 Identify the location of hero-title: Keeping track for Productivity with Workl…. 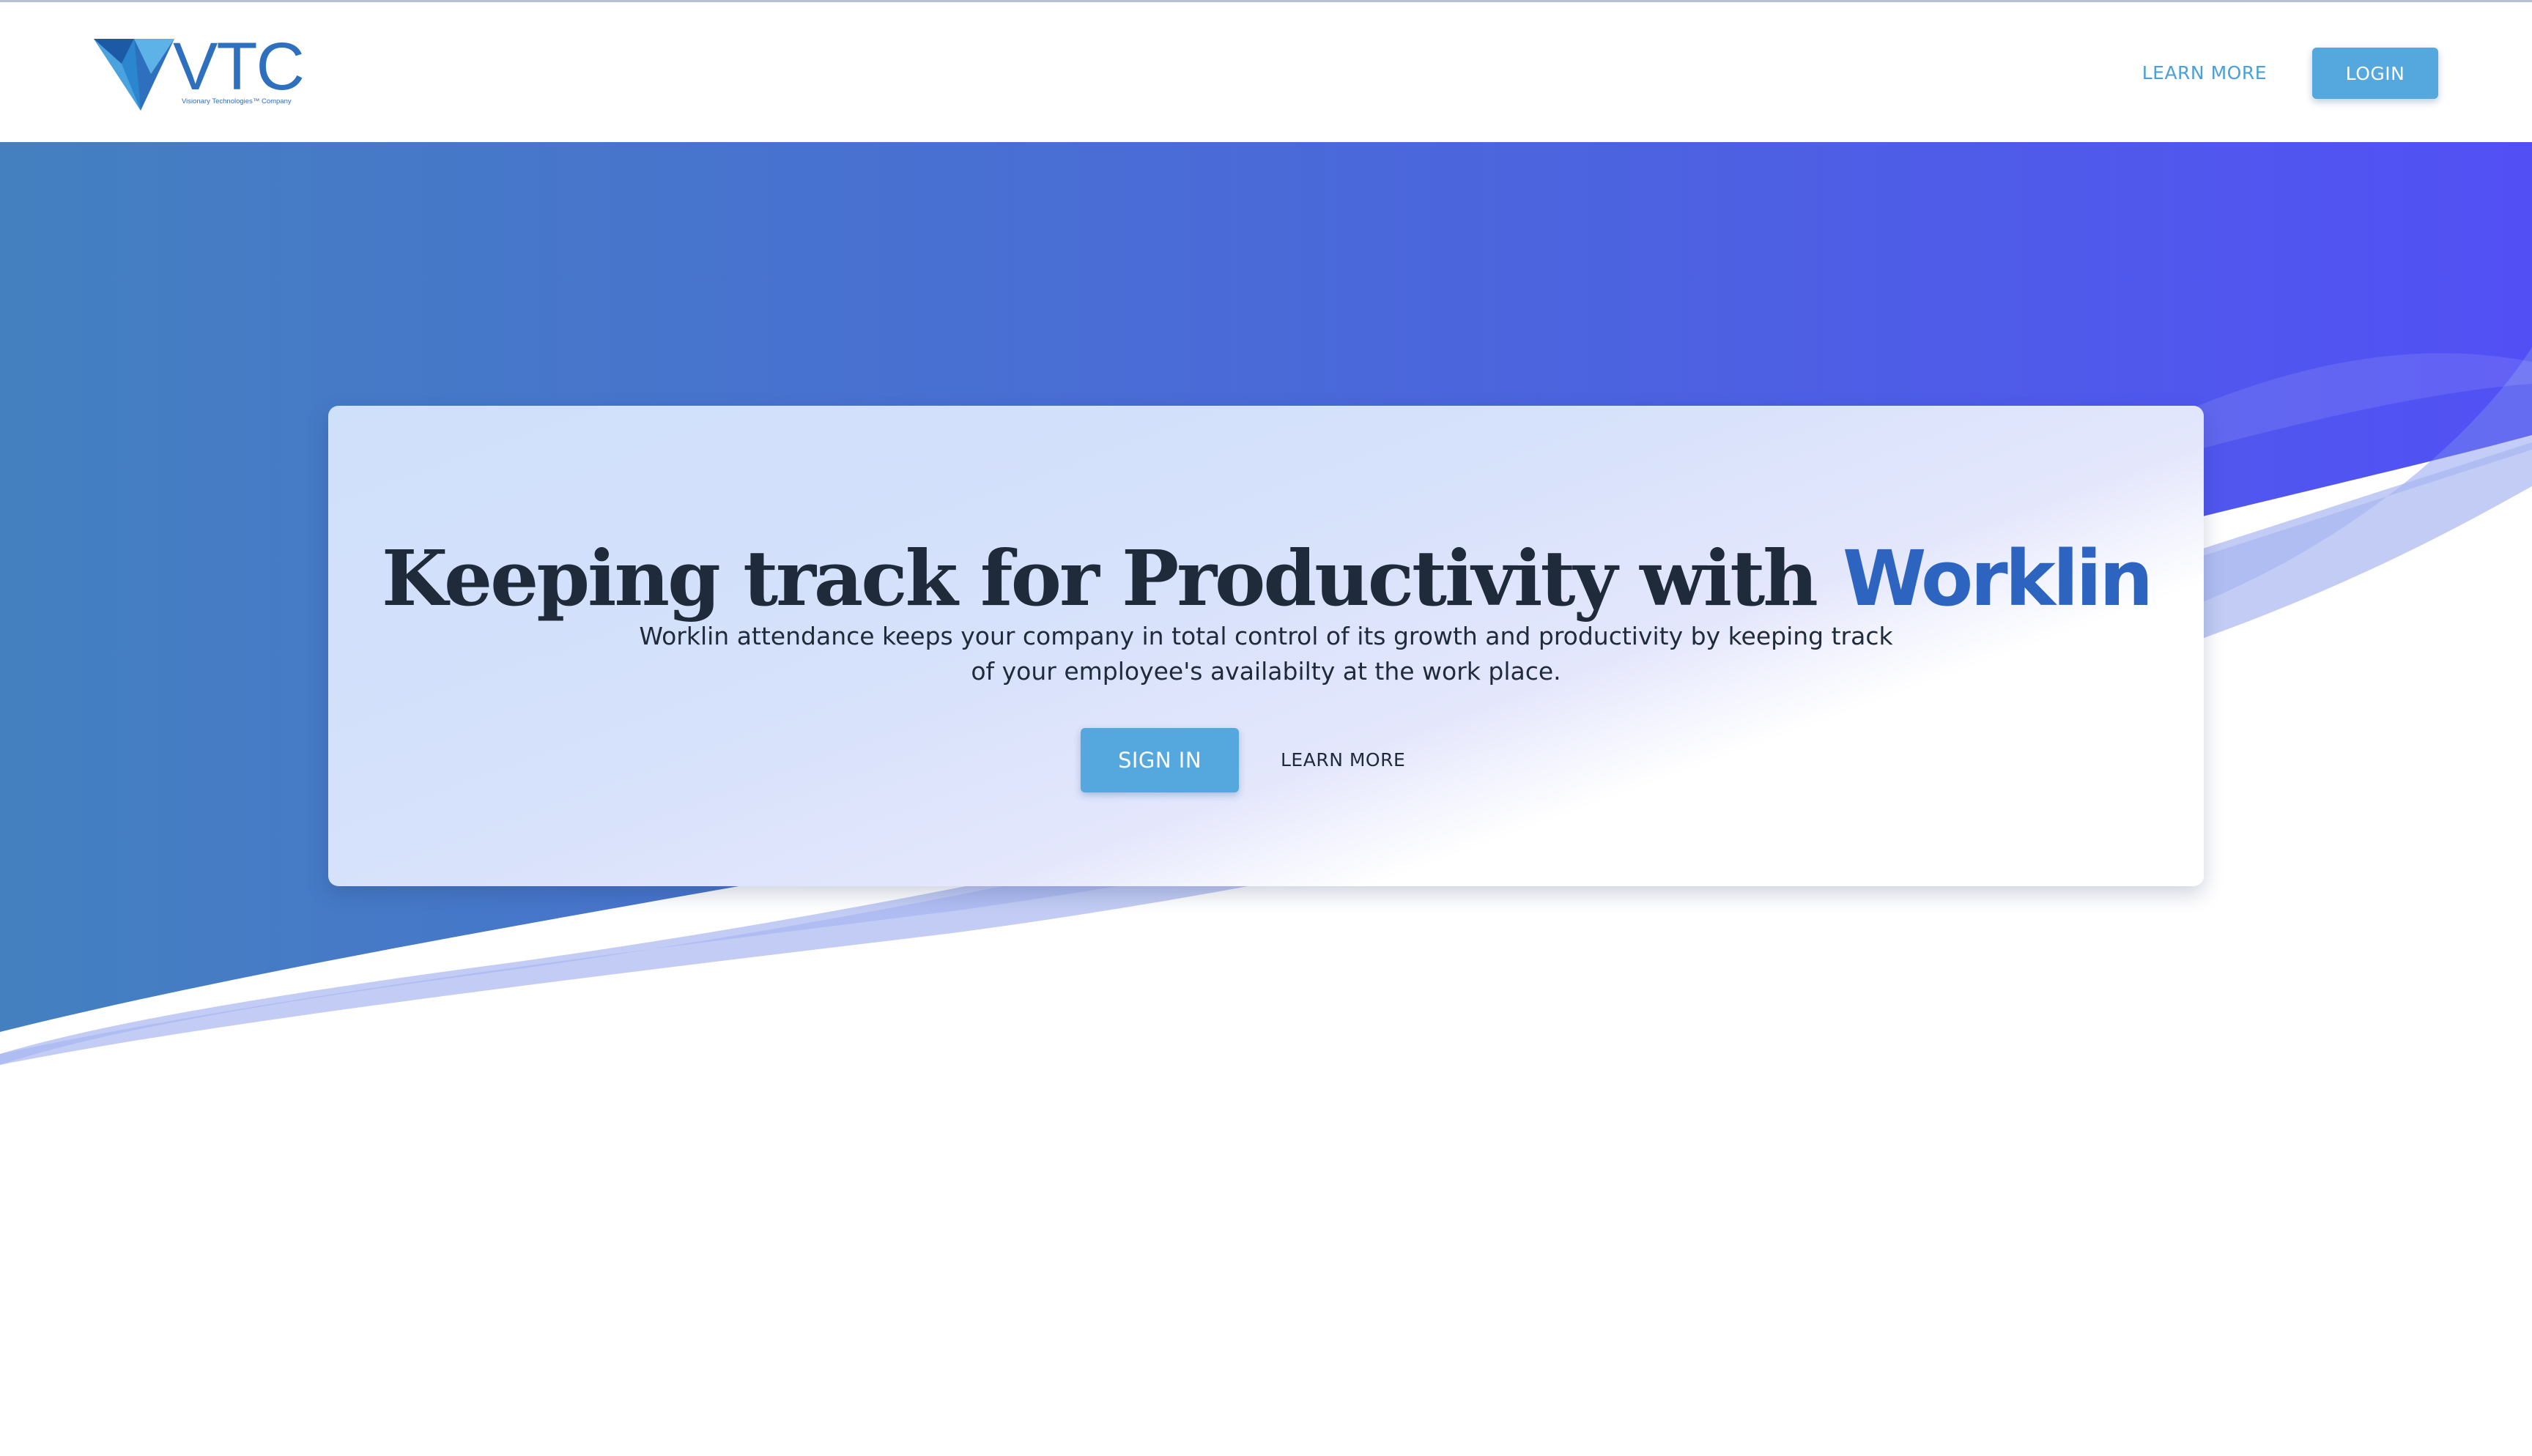
(1266, 577).